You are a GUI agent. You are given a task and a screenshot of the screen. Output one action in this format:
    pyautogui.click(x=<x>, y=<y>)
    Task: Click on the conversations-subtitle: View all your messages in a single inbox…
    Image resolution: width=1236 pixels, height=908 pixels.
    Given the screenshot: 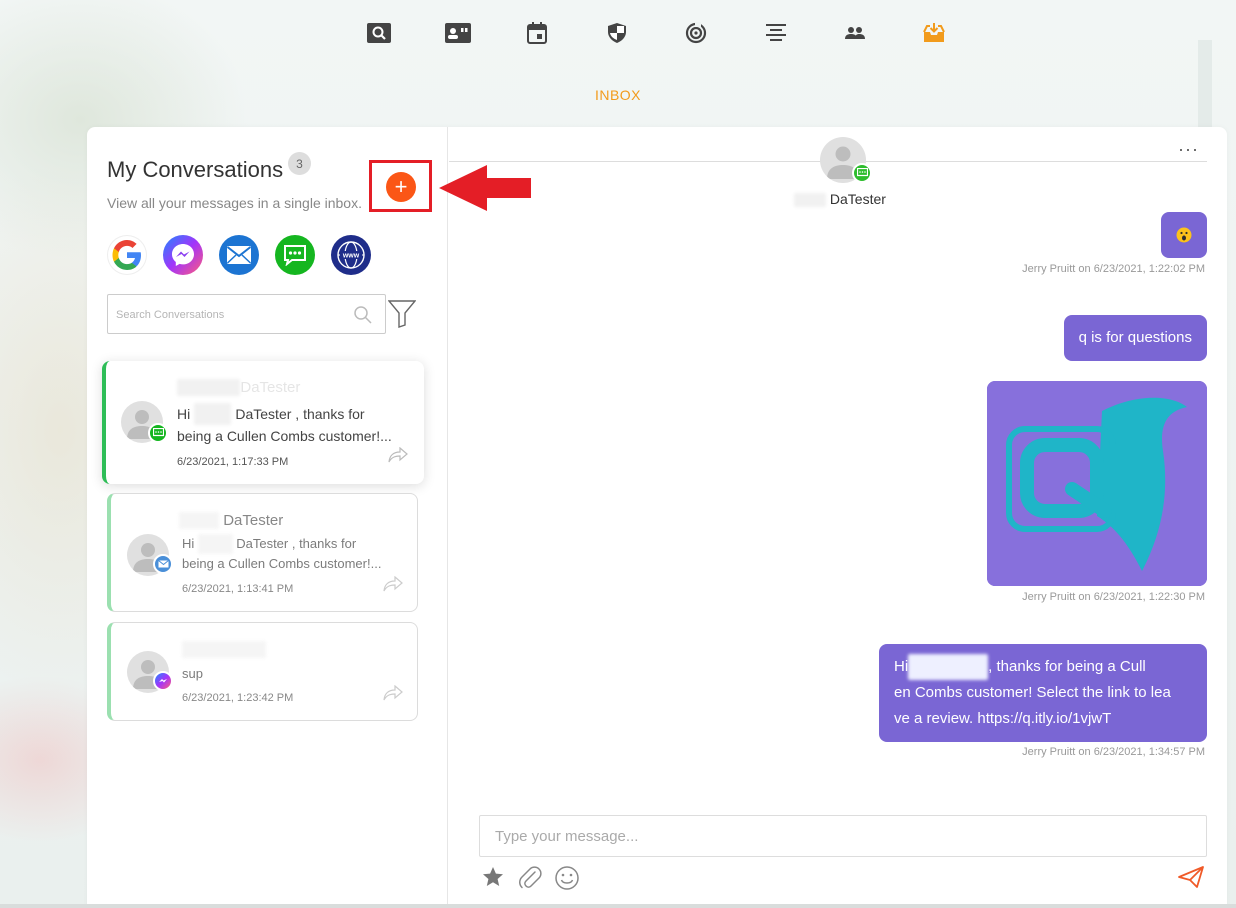 What is the action you would take?
    pyautogui.click(x=234, y=203)
    